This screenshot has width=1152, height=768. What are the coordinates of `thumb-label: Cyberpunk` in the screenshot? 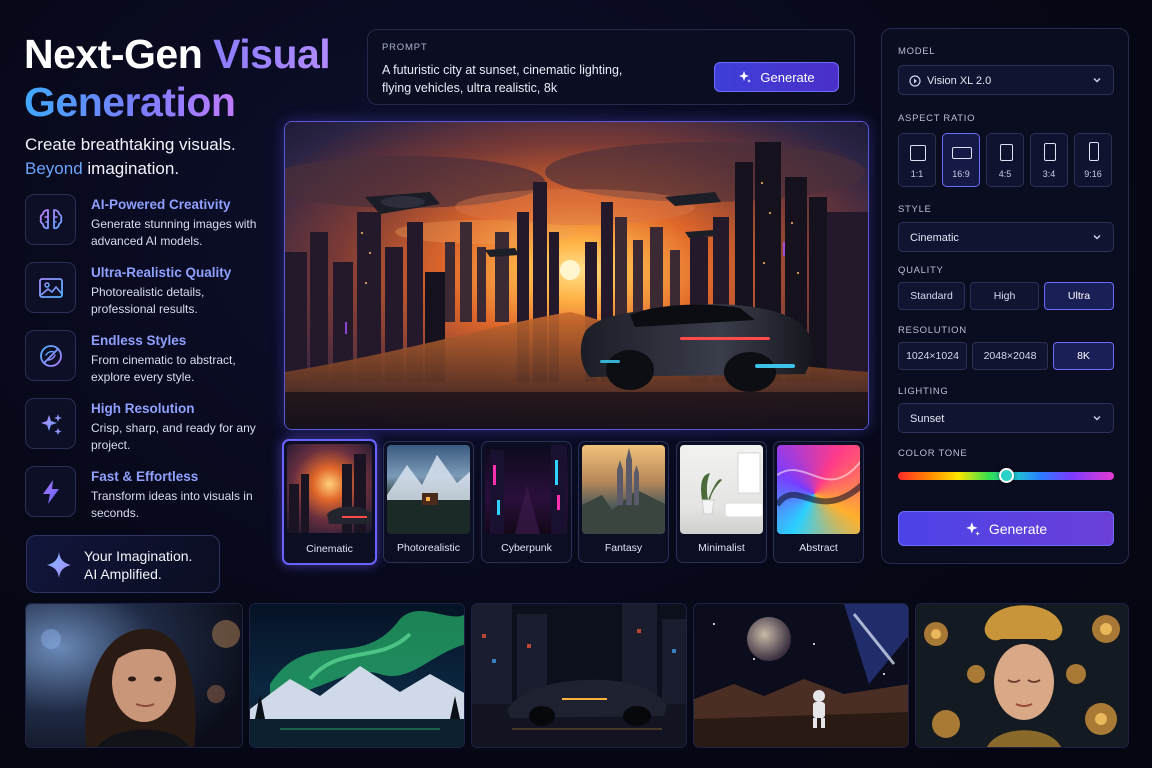 It's located at (526, 548).